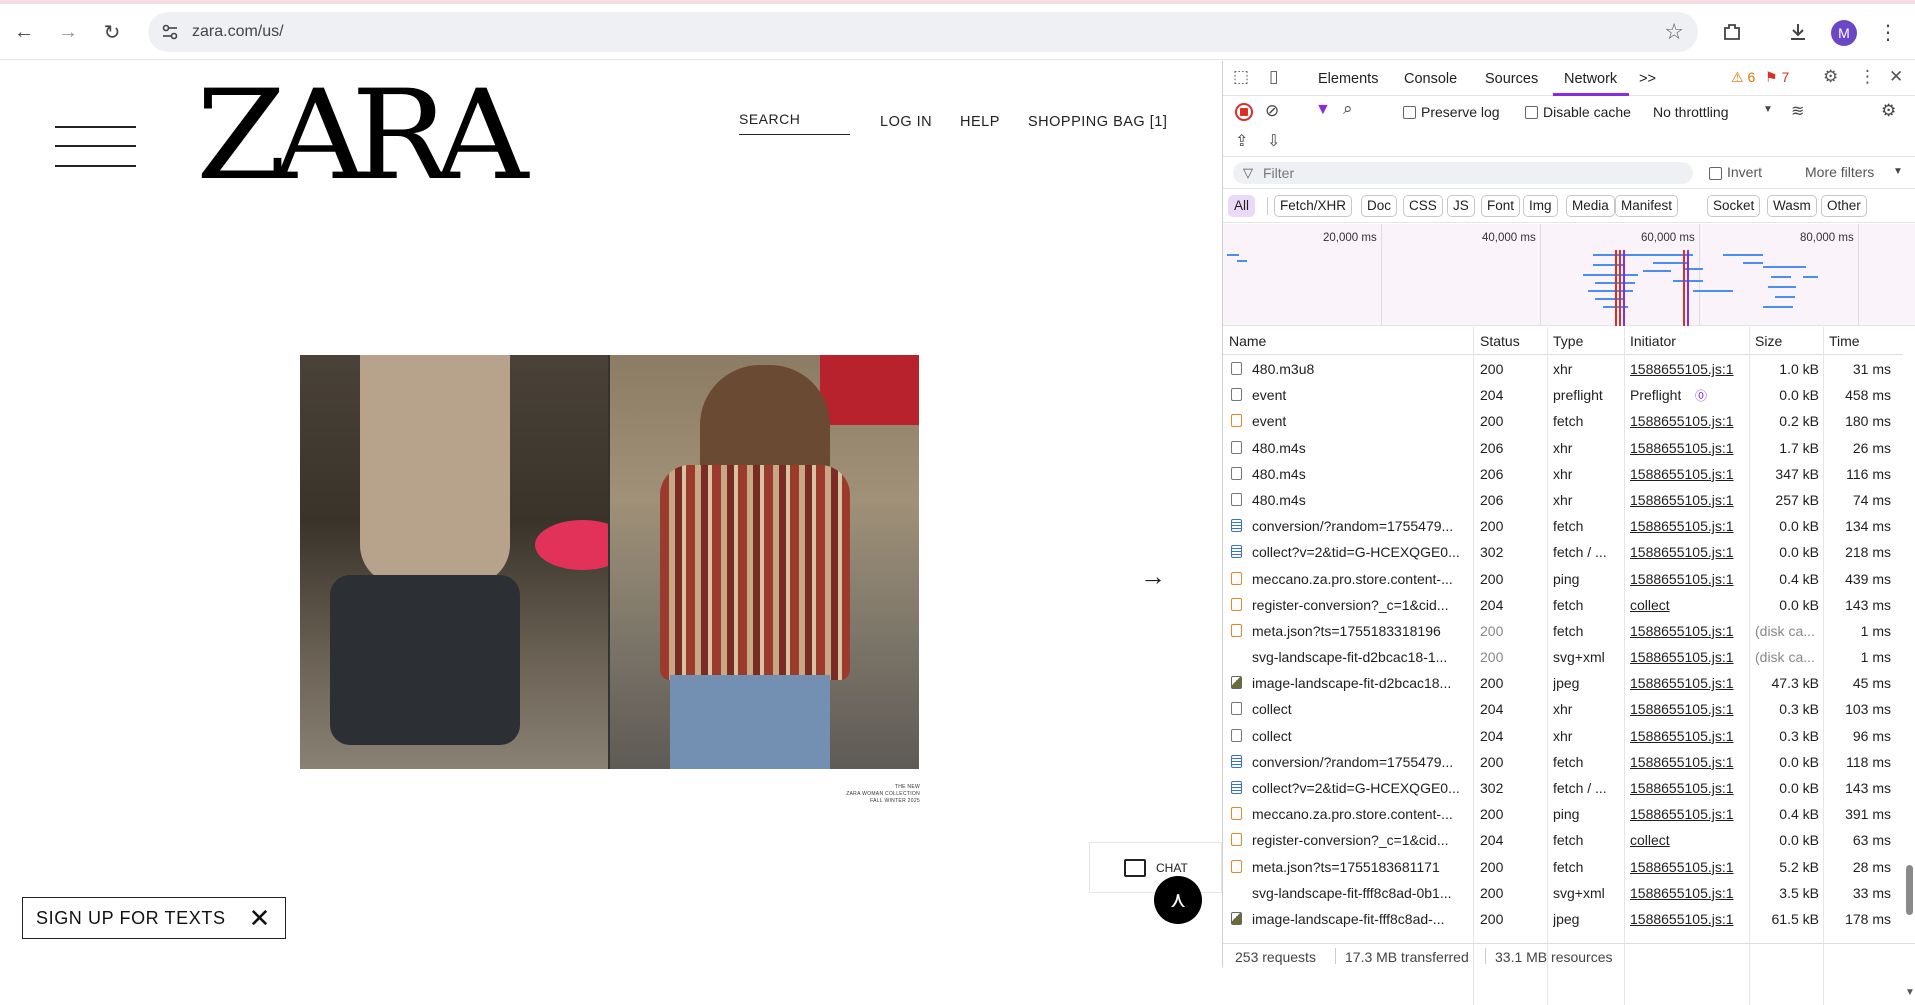 The height and width of the screenshot is (1005, 1915). I want to click on device-toolbar-icon: ▯, so click(1273, 77).